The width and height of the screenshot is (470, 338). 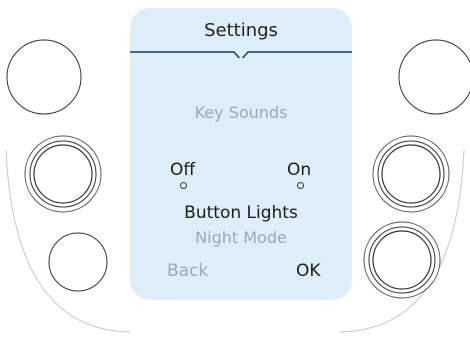 What do you see at coordinates (300, 185) in the screenshot?
I see `option-on-indicator` at bounding box center [300, 185].